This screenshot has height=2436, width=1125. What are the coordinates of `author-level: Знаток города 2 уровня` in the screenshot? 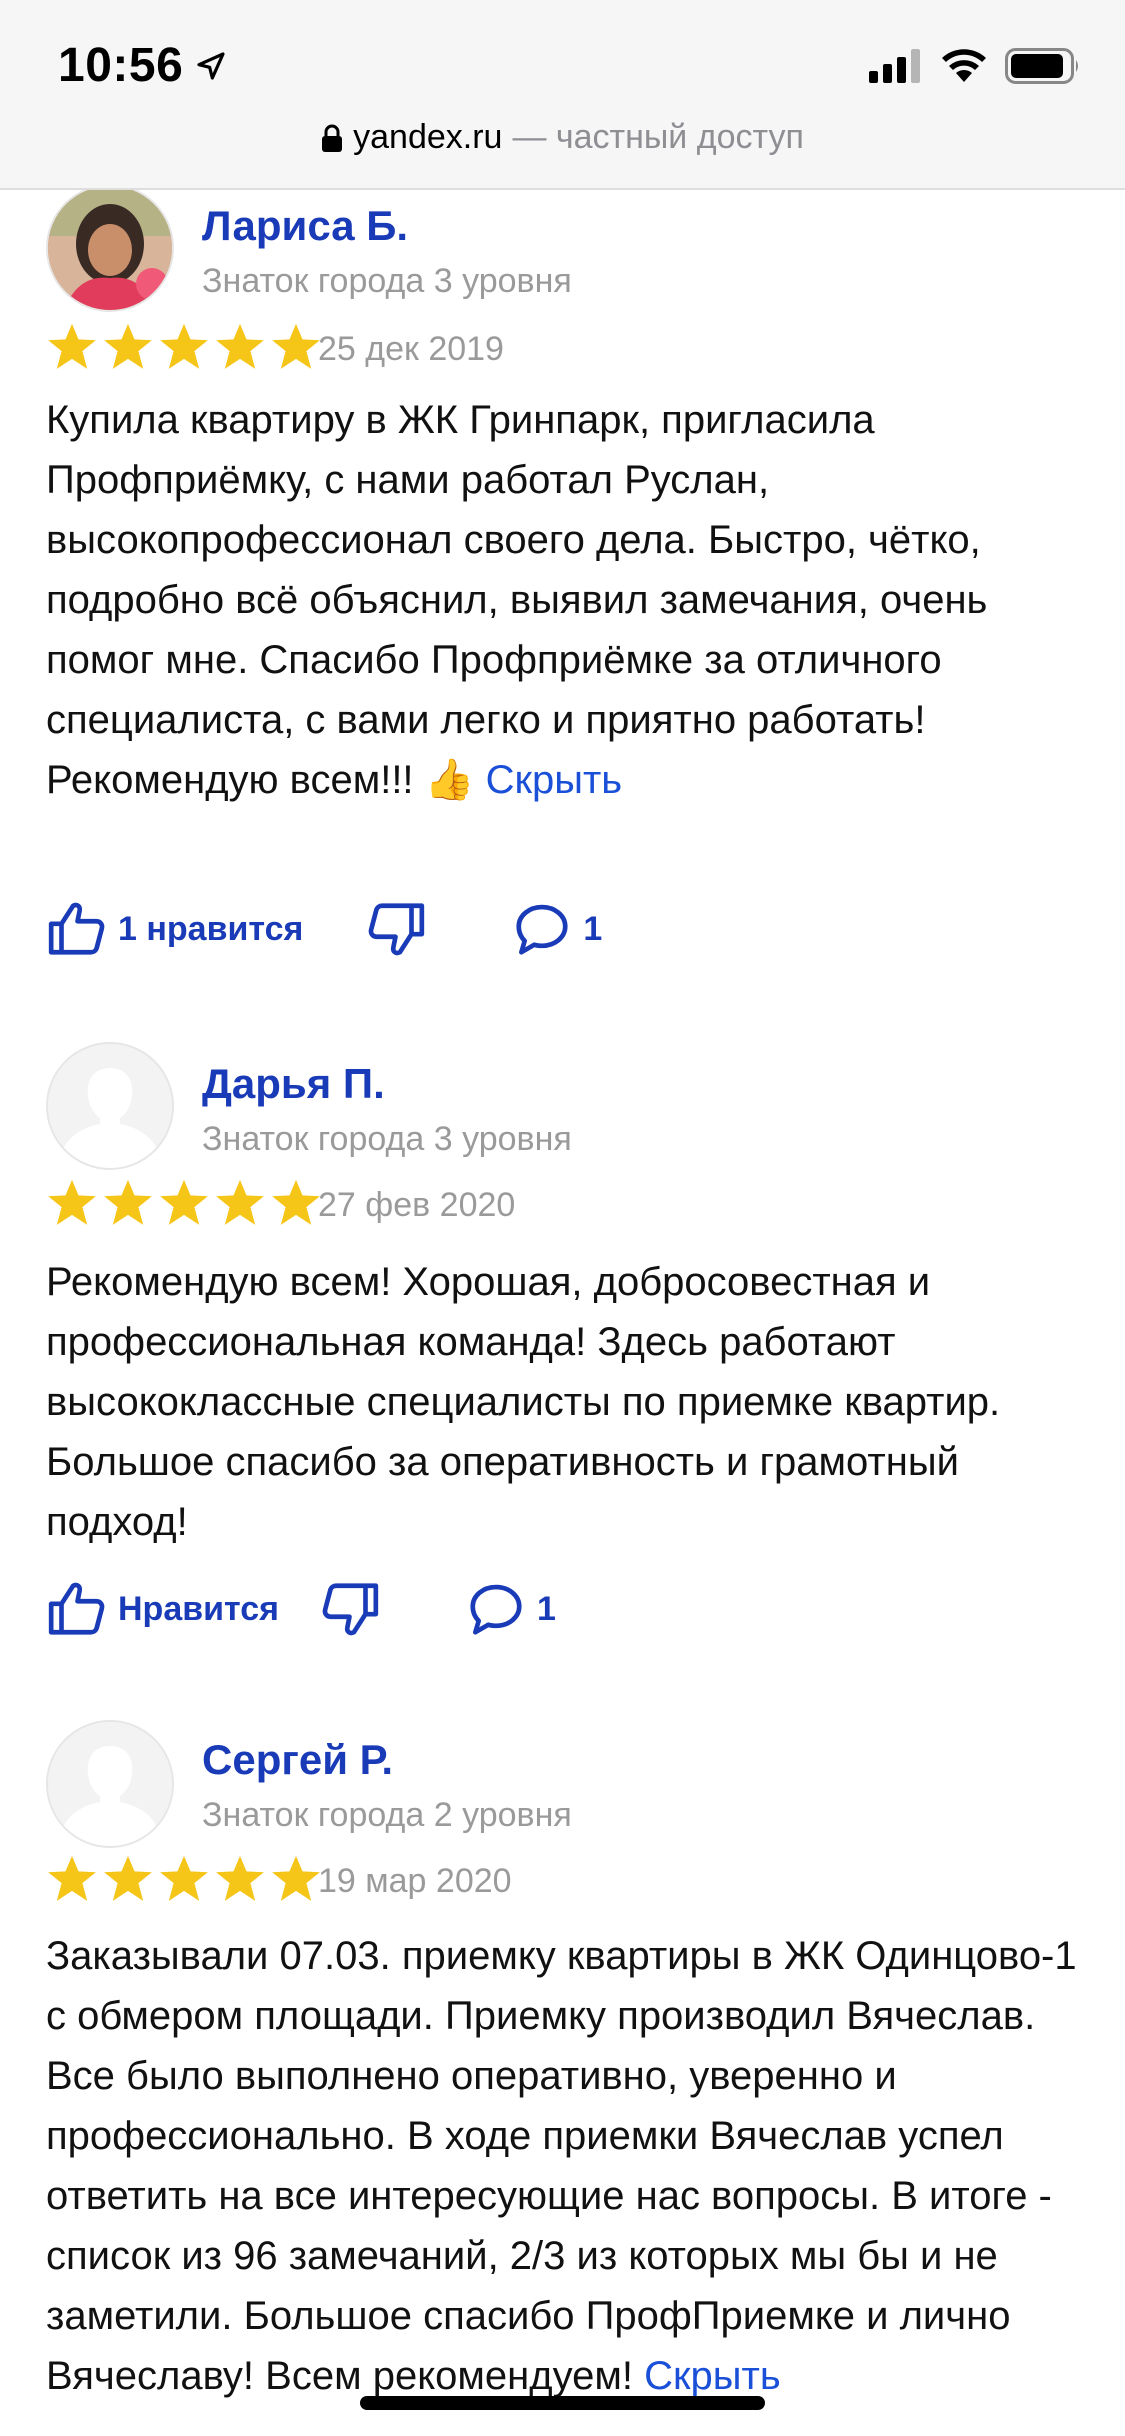 It's located at (387, 1815).